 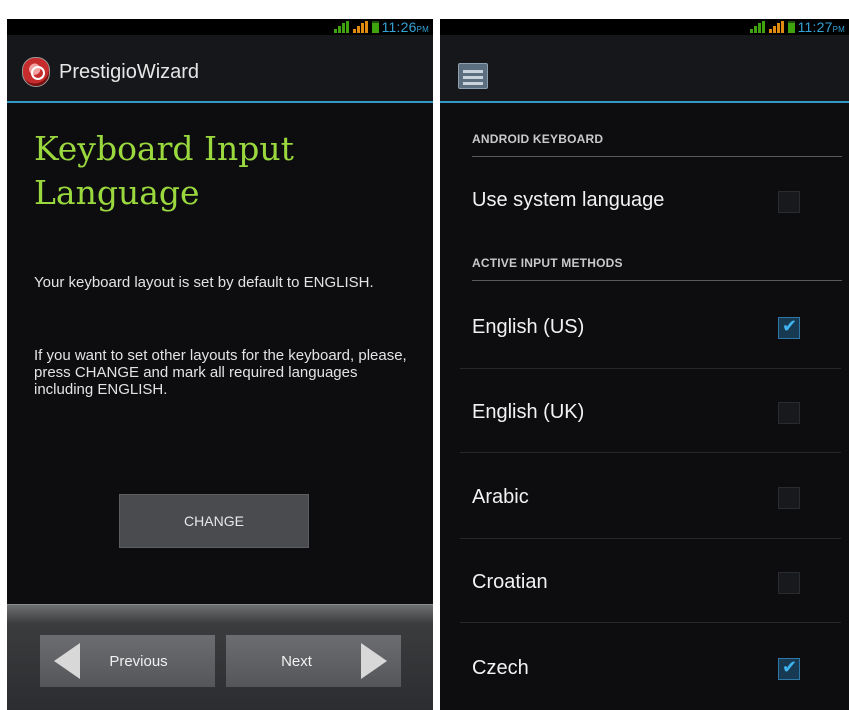 I want to click on section-header-android-keyboard: ANDROID KEYBOARD, so click(x=657, y=145).